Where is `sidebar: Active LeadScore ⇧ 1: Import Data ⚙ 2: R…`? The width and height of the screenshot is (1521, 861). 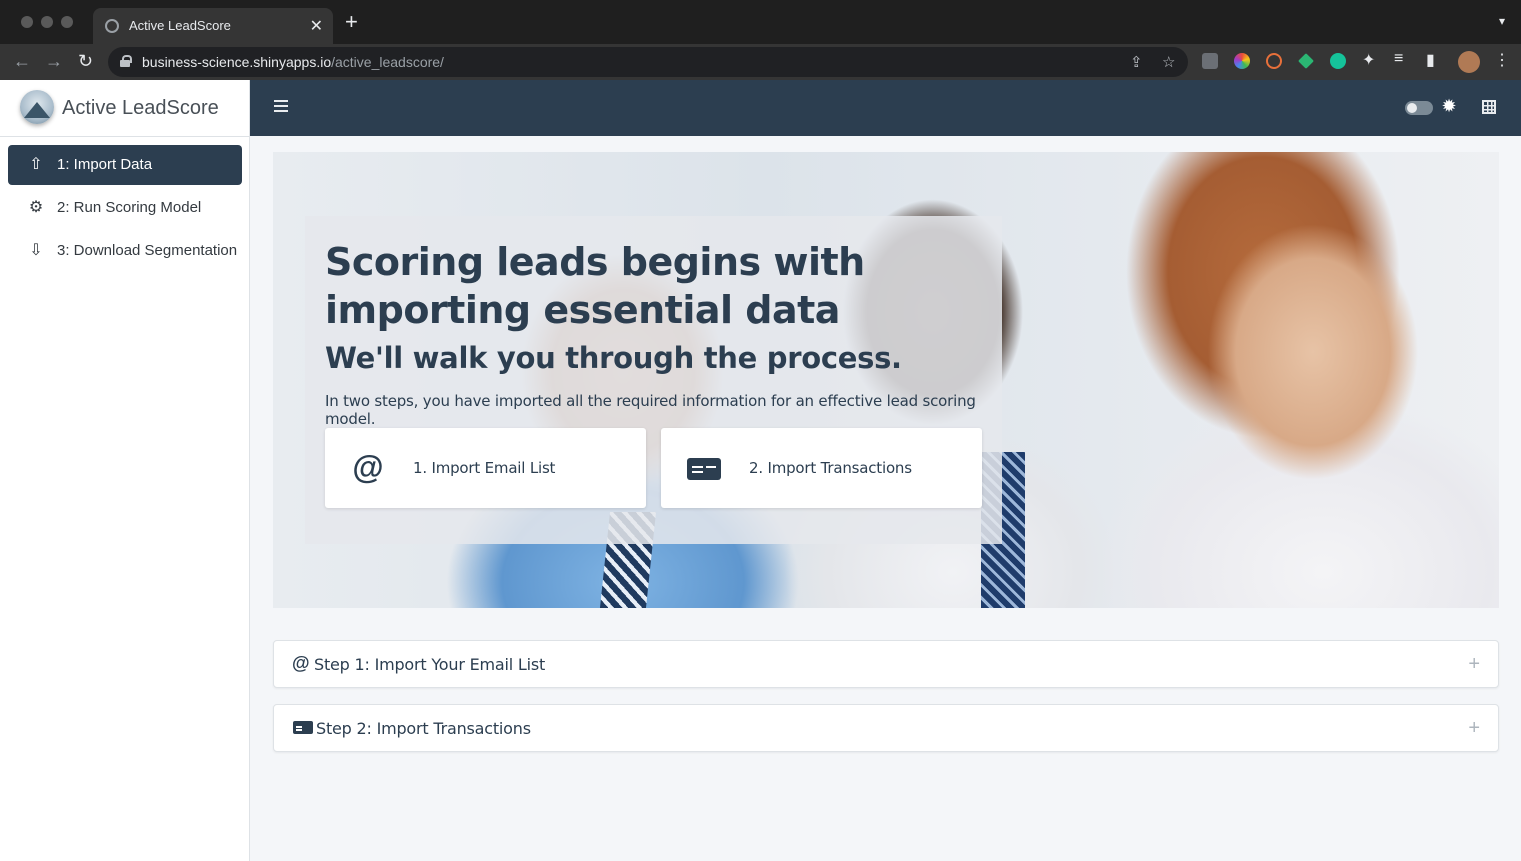 sidebar: Active LeadScore ⇧ 1: Import Data ⚙ 2: R… is located at coordinates (125, 470).